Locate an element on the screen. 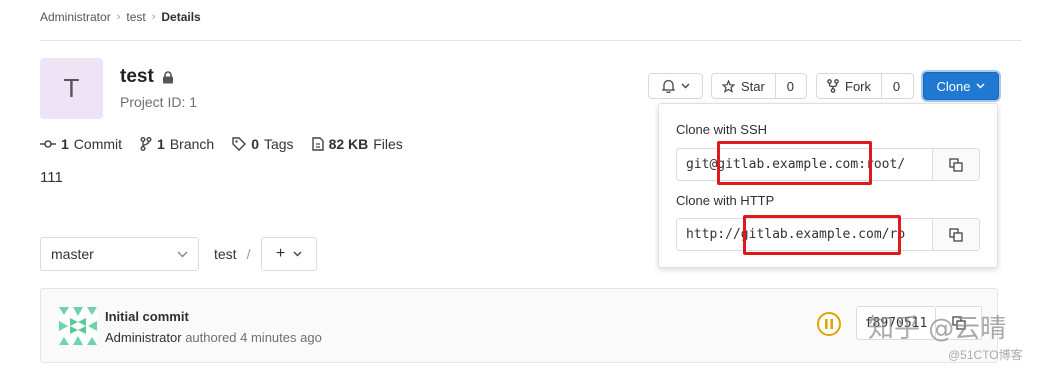  star-main: Star is located at coordinates (743, 86).